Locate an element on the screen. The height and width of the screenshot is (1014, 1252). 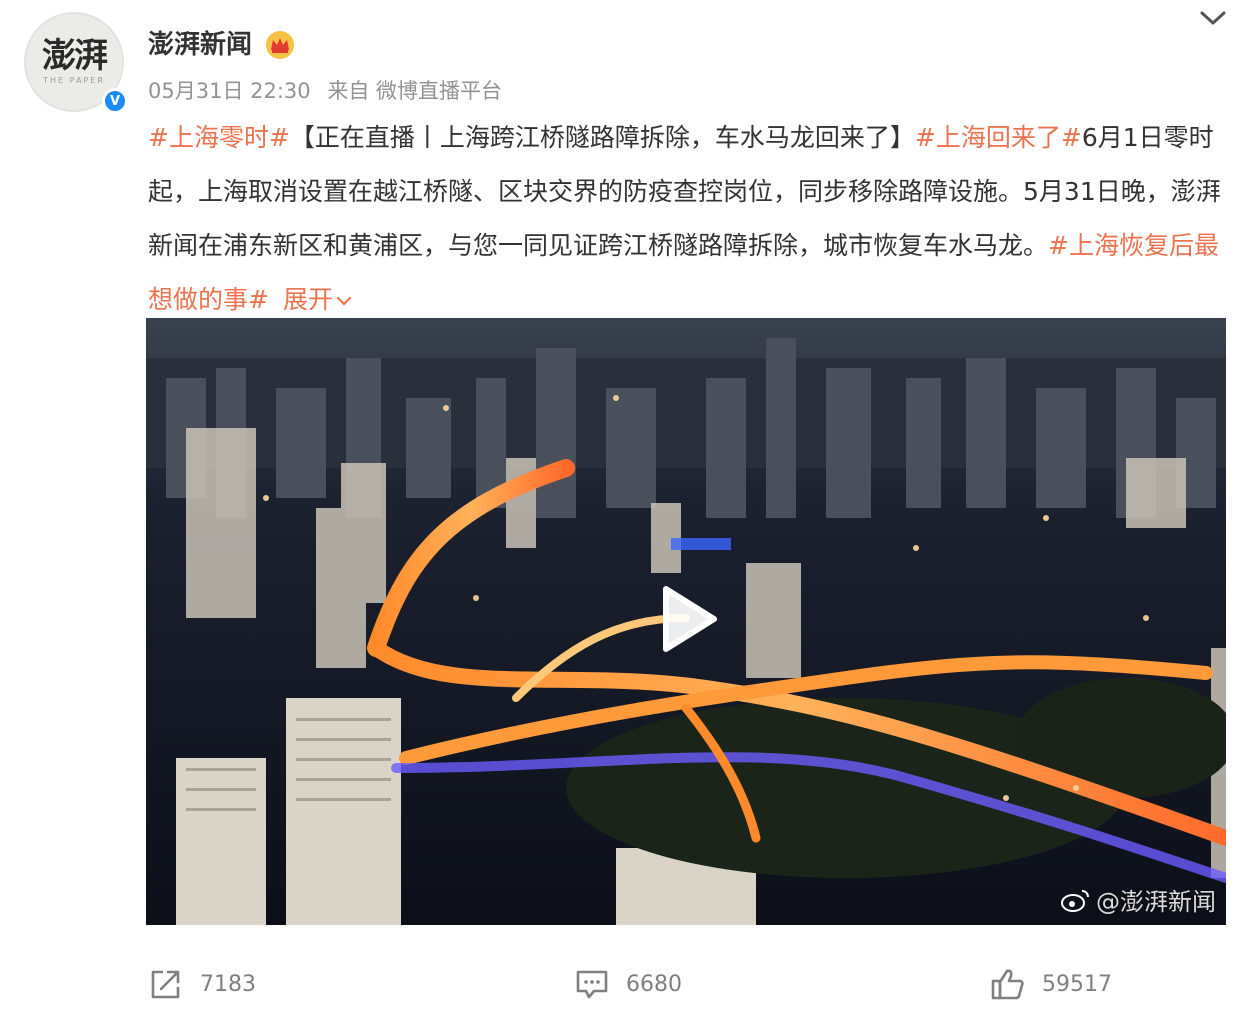
repost-icon is located at coordinates (165, 984).